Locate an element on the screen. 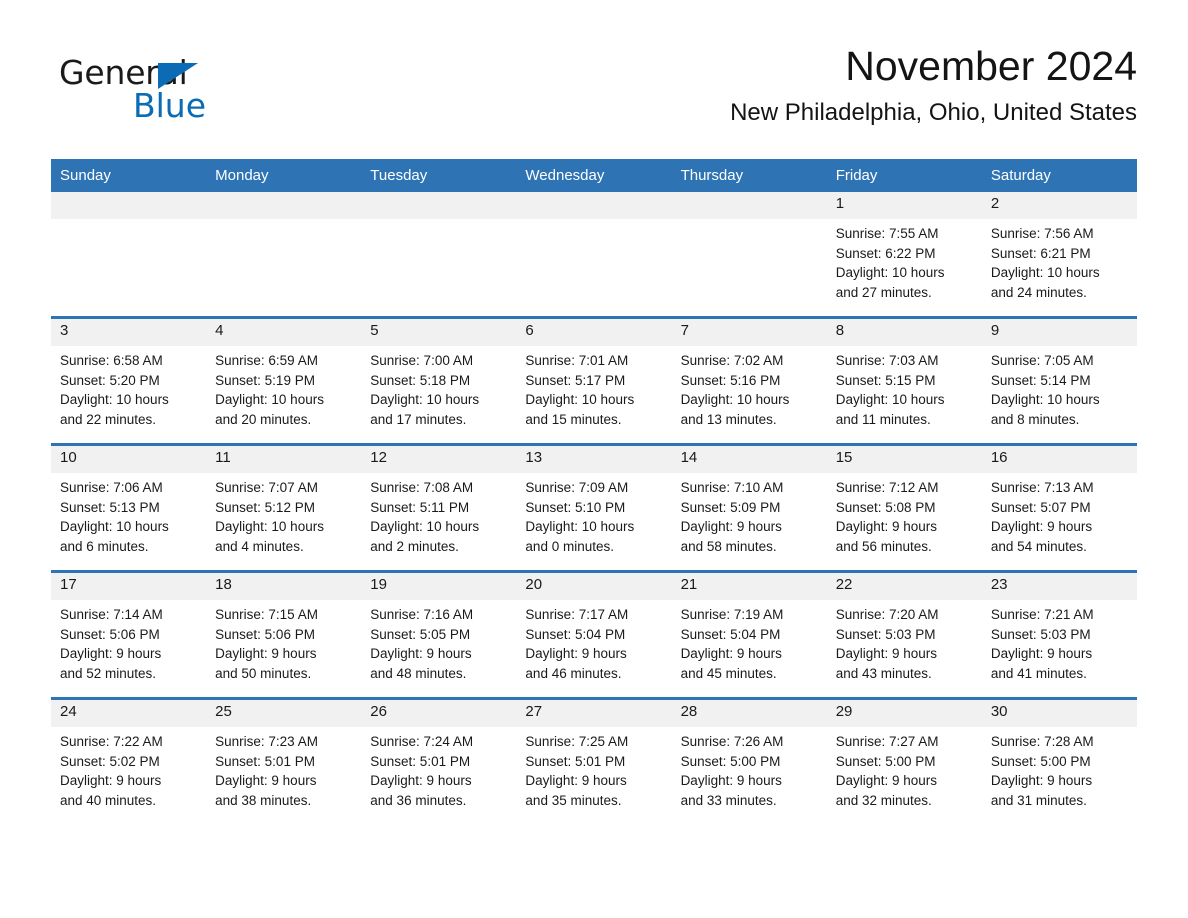  sunrise-text: Sunrise: 7:09 AM is located at coordinates (577, 487).